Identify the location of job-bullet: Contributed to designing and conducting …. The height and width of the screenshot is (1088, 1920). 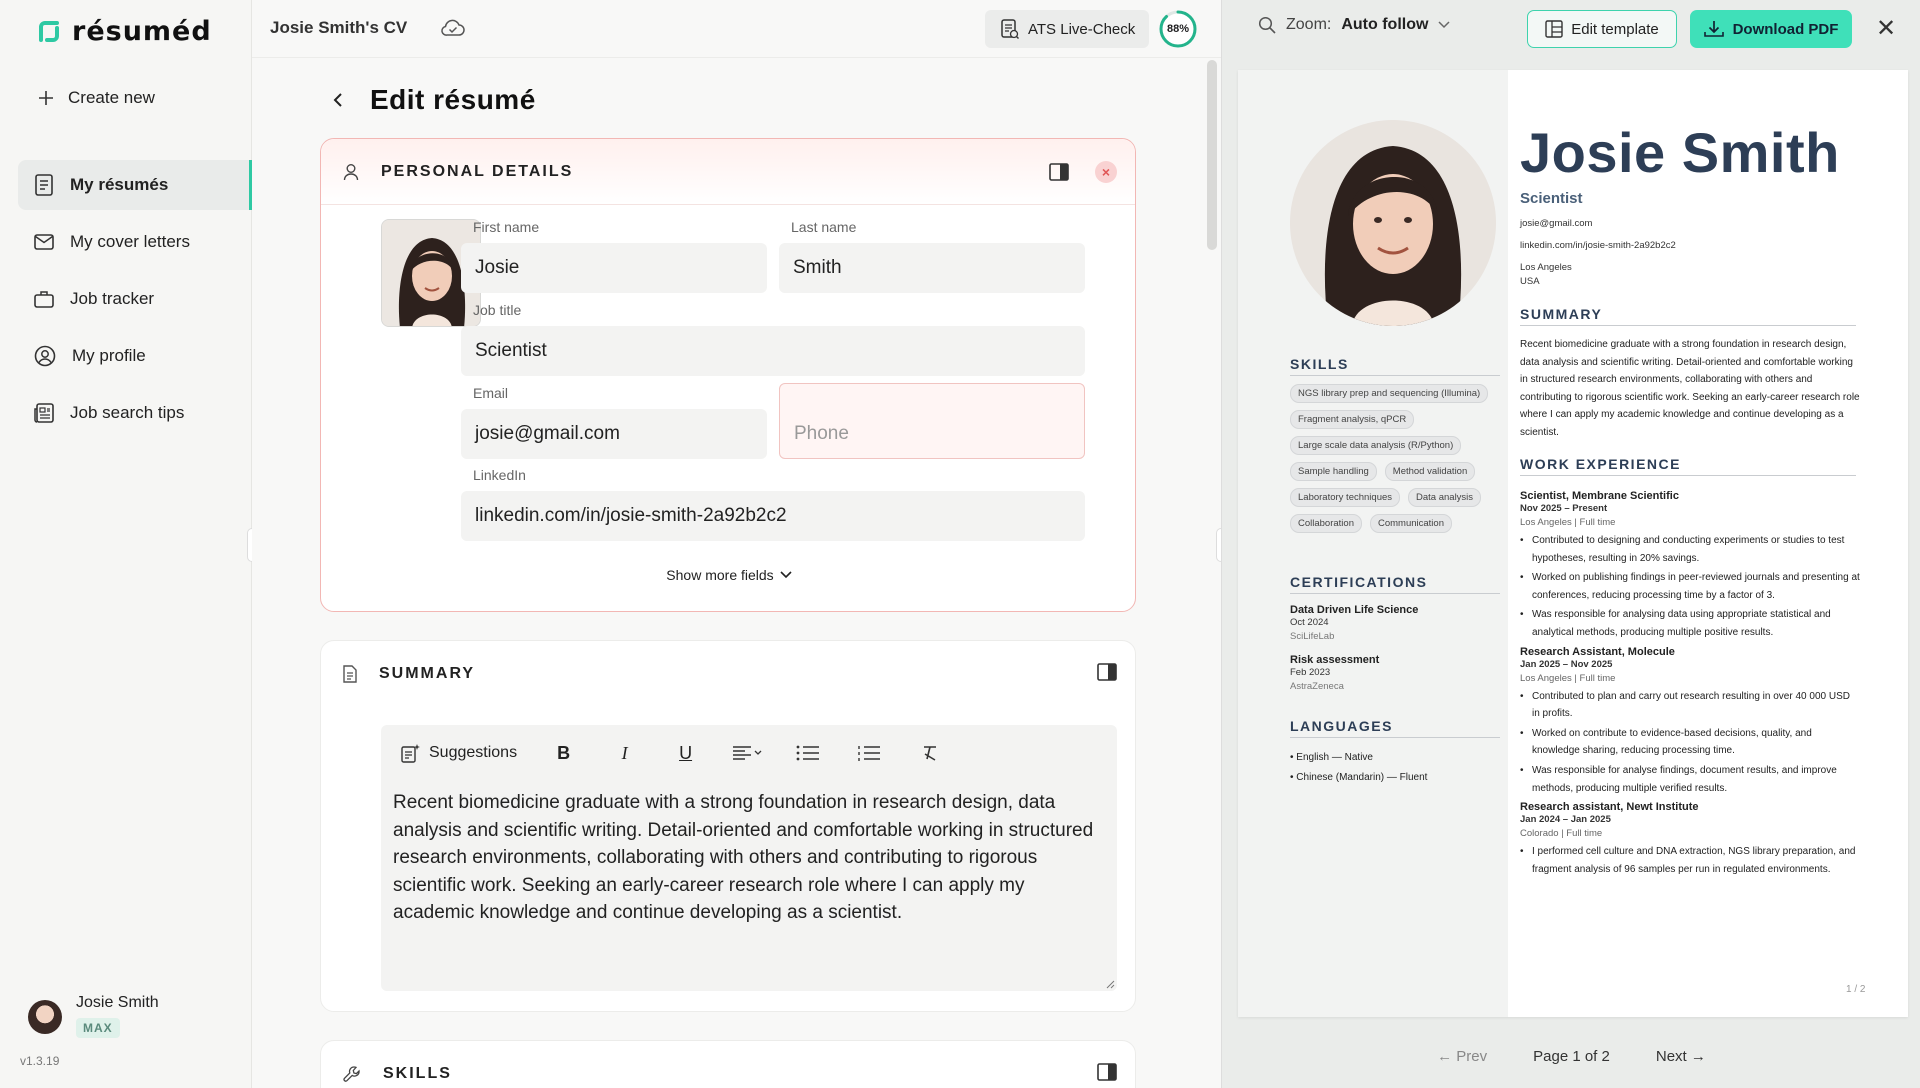
(1690, 549).